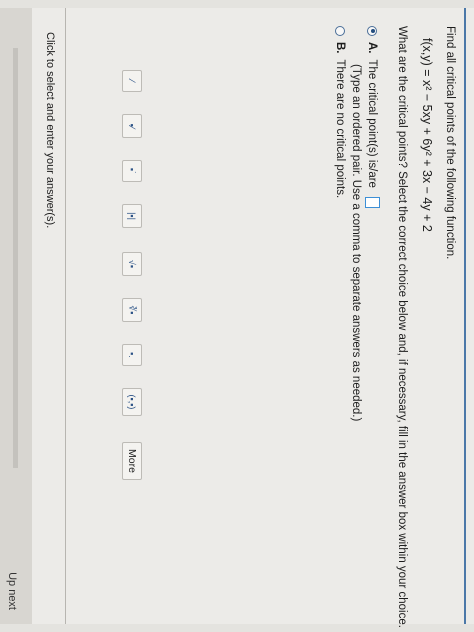 The width and height of the screenshot is (474, 632). What do you see at coordinates (65, 316) in the screenshot?
I see `footer-divider` at bounding box center [65, 316].